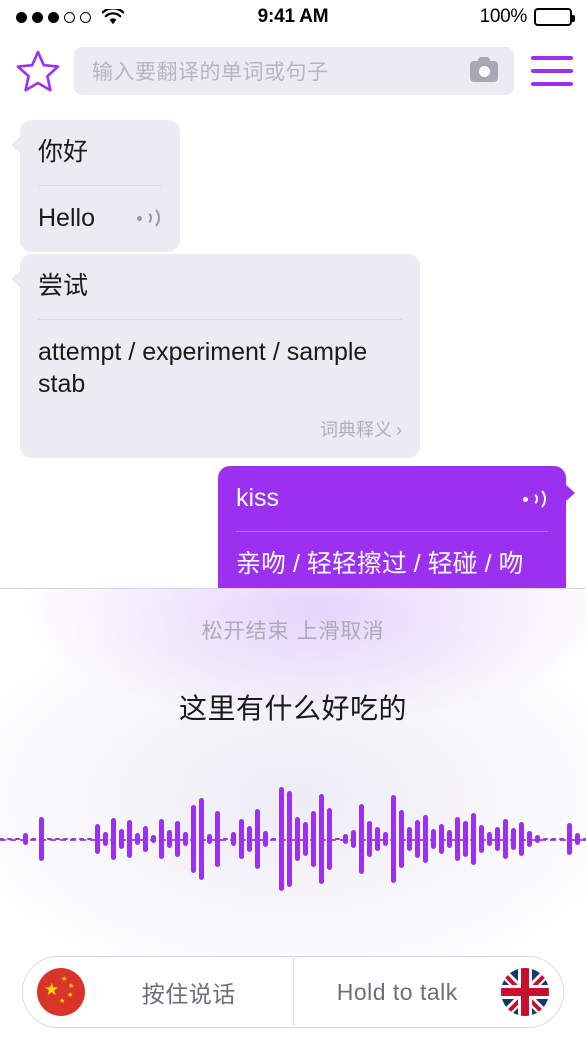 This screenshot has height=1042, width=586. Describe the element at coordinates (292, 708) in the screenshot. I see `recognized-speech-text: 这里有什么好吃的` at that location.